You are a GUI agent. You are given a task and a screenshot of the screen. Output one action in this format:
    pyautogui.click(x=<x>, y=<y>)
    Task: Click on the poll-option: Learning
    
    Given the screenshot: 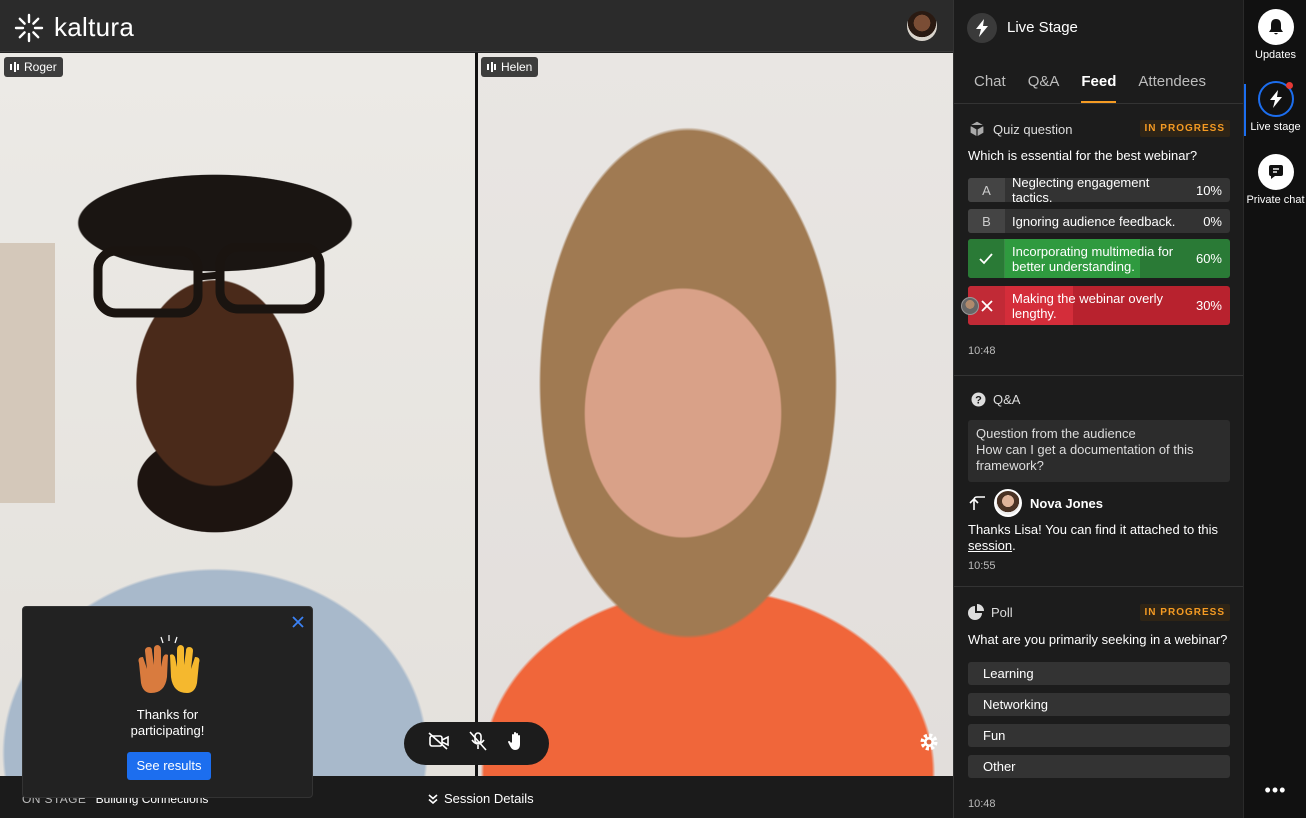 What is the action you would take?
    pyautogui.click(x=1099, y=673)
    